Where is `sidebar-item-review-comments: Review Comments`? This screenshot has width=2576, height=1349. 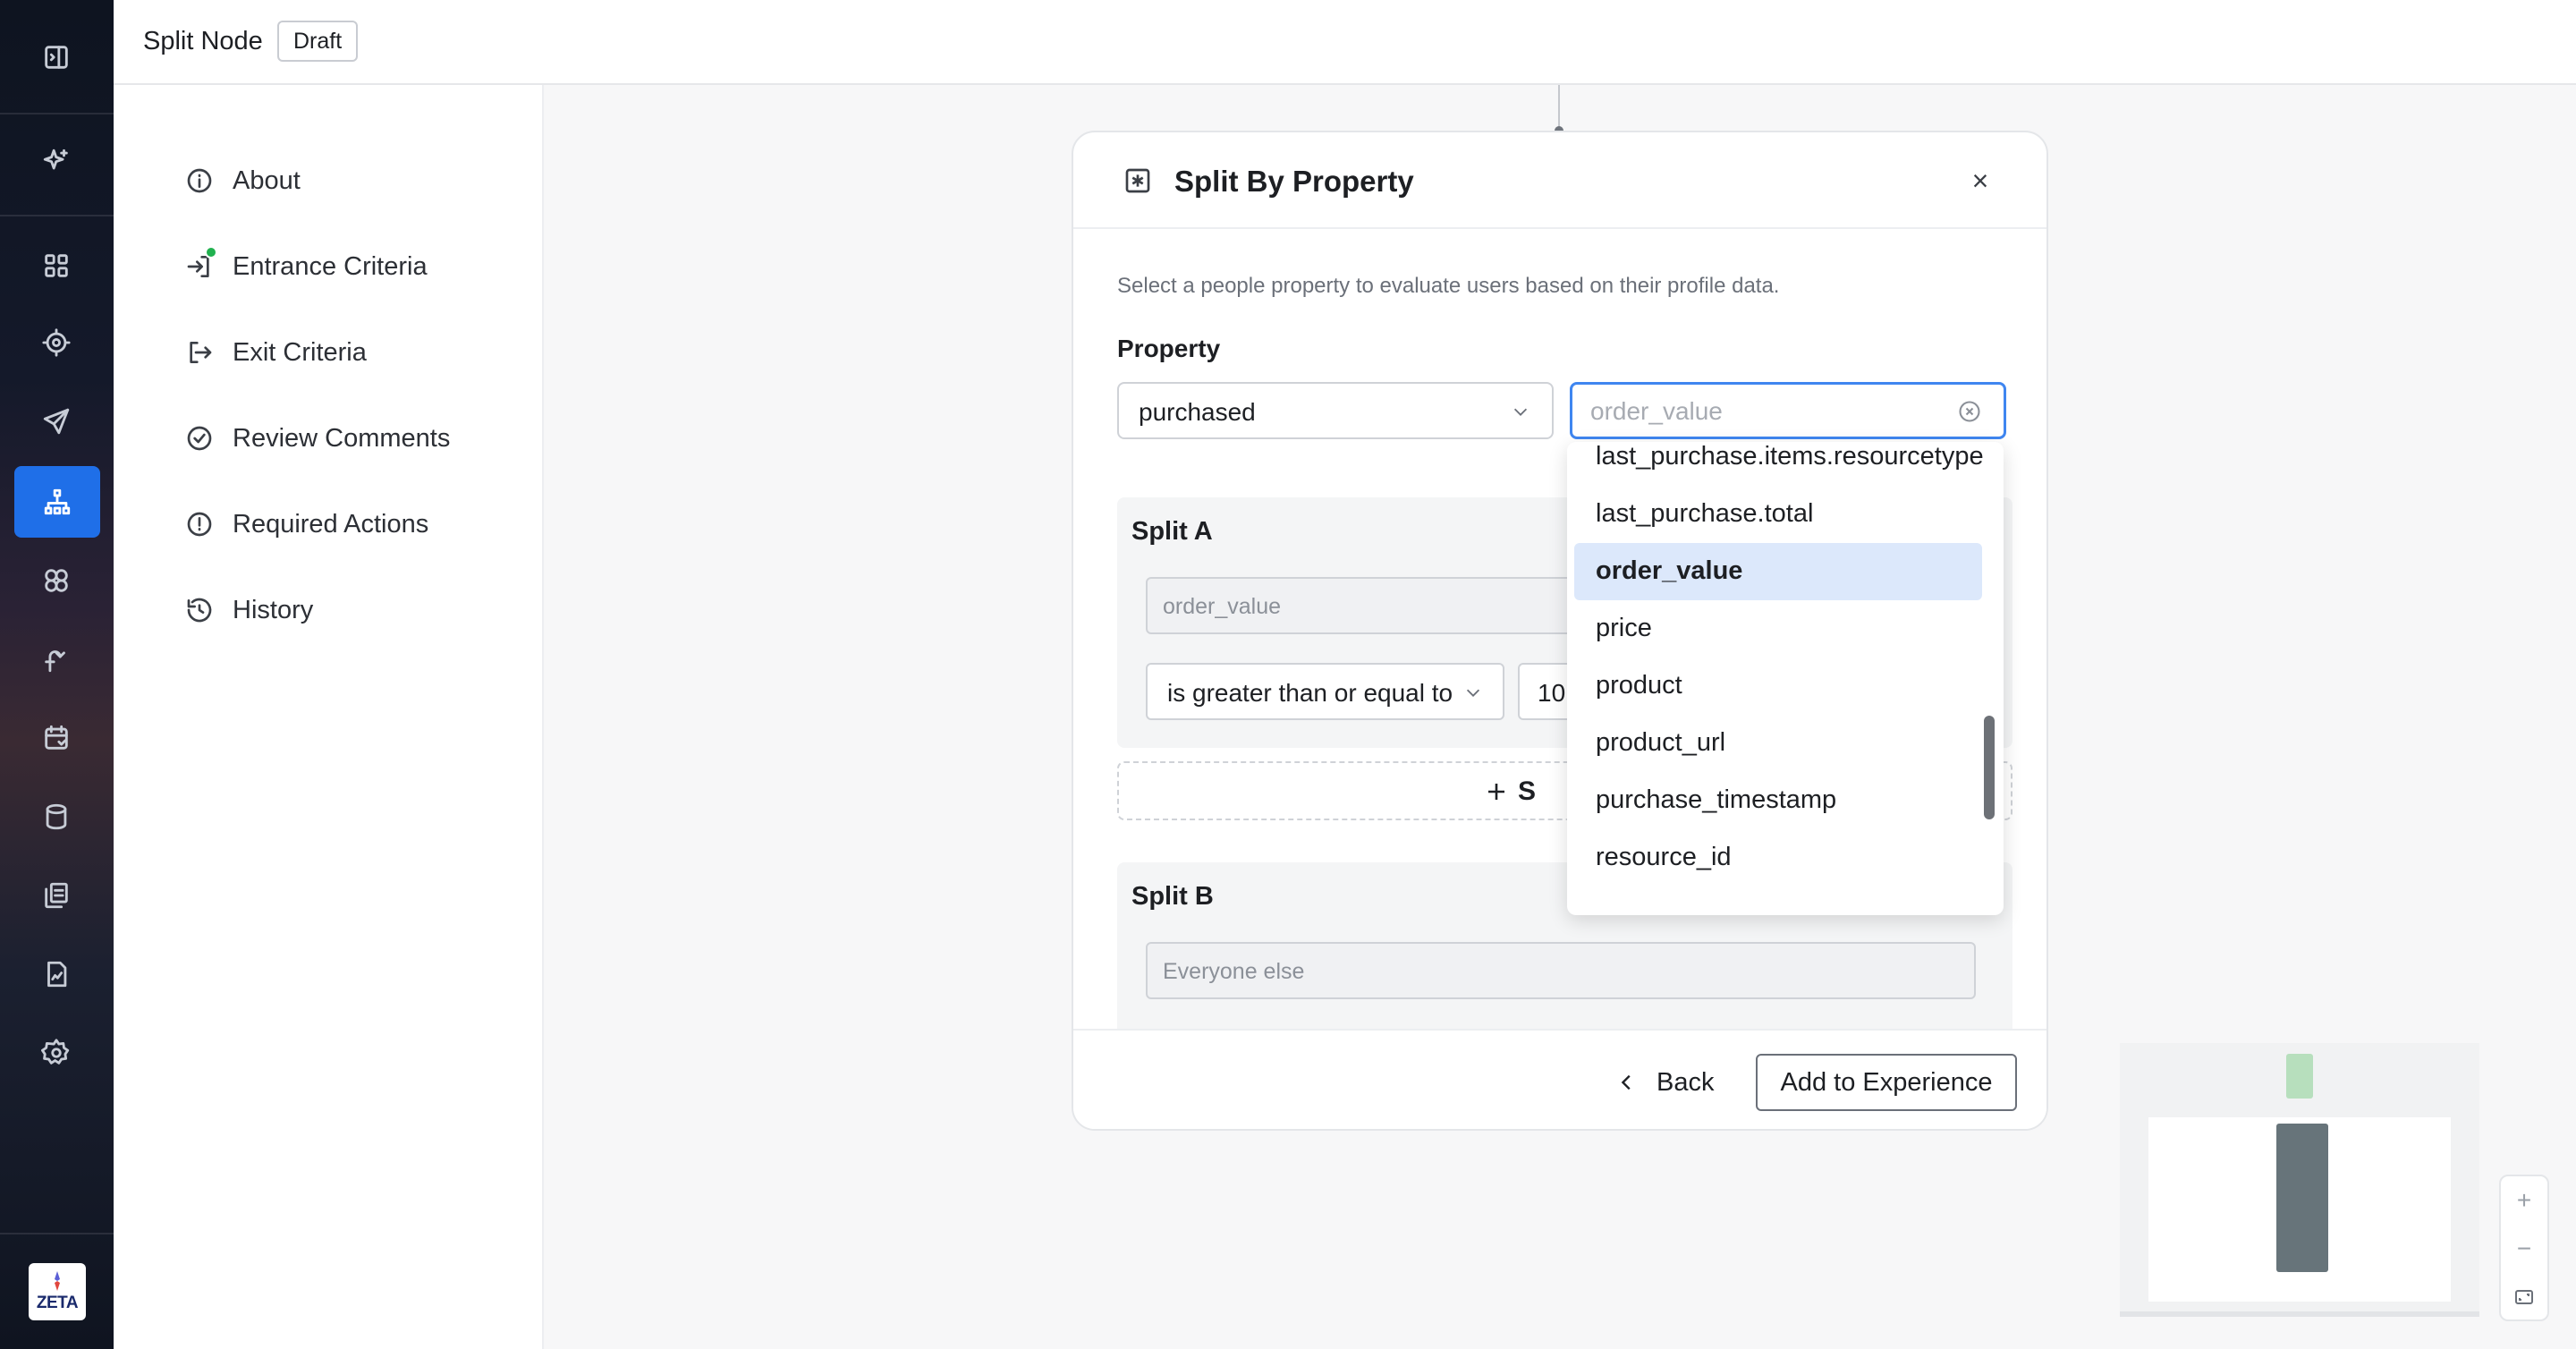
sidebar-item-review-comments: Review Comments is located at coordinates (317, 438).